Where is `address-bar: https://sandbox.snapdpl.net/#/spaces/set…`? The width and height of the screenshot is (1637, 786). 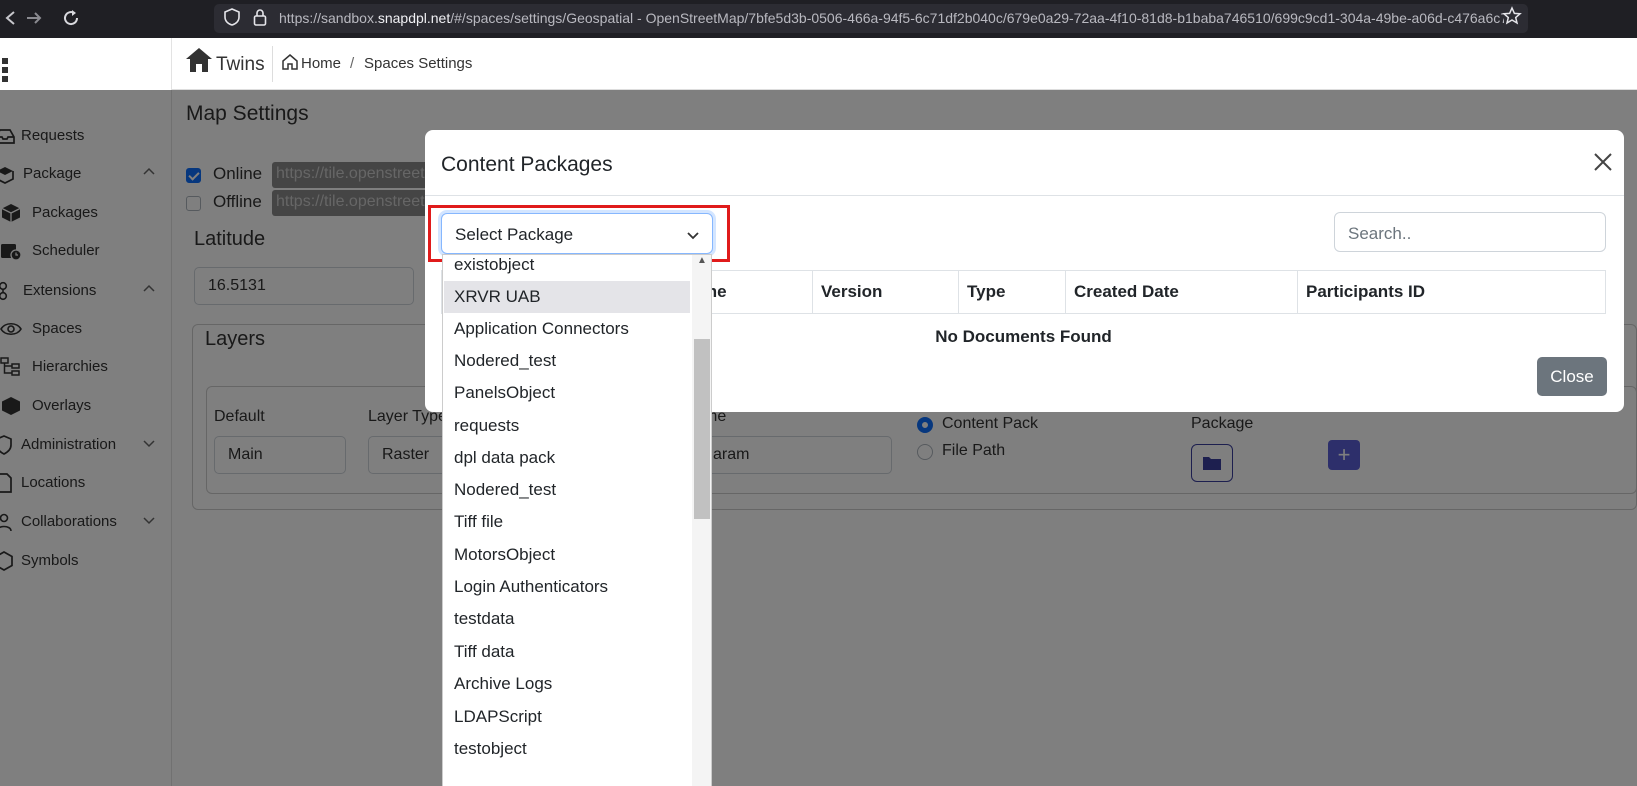
address-bar: https://sandbox.snapdpl.net/#/spaces/set… is located at coordinates (871, 18).